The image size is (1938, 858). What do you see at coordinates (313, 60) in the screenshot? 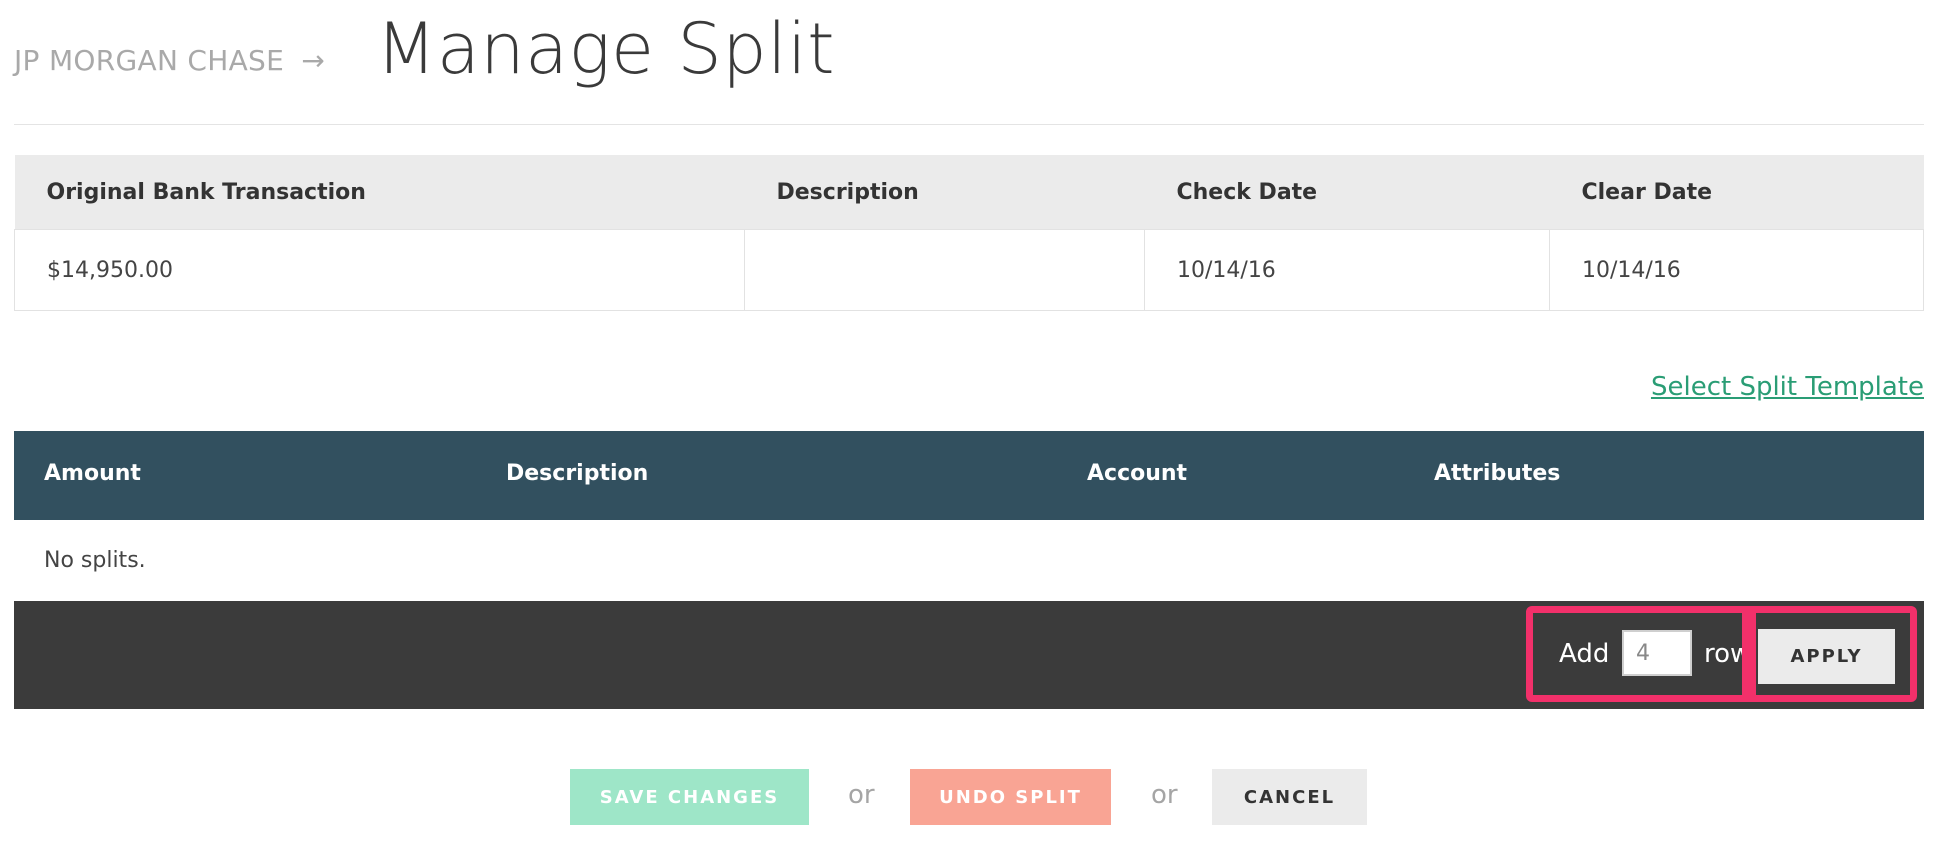
I see `arrow-right-icon: →` at bounding box center [313, 60].